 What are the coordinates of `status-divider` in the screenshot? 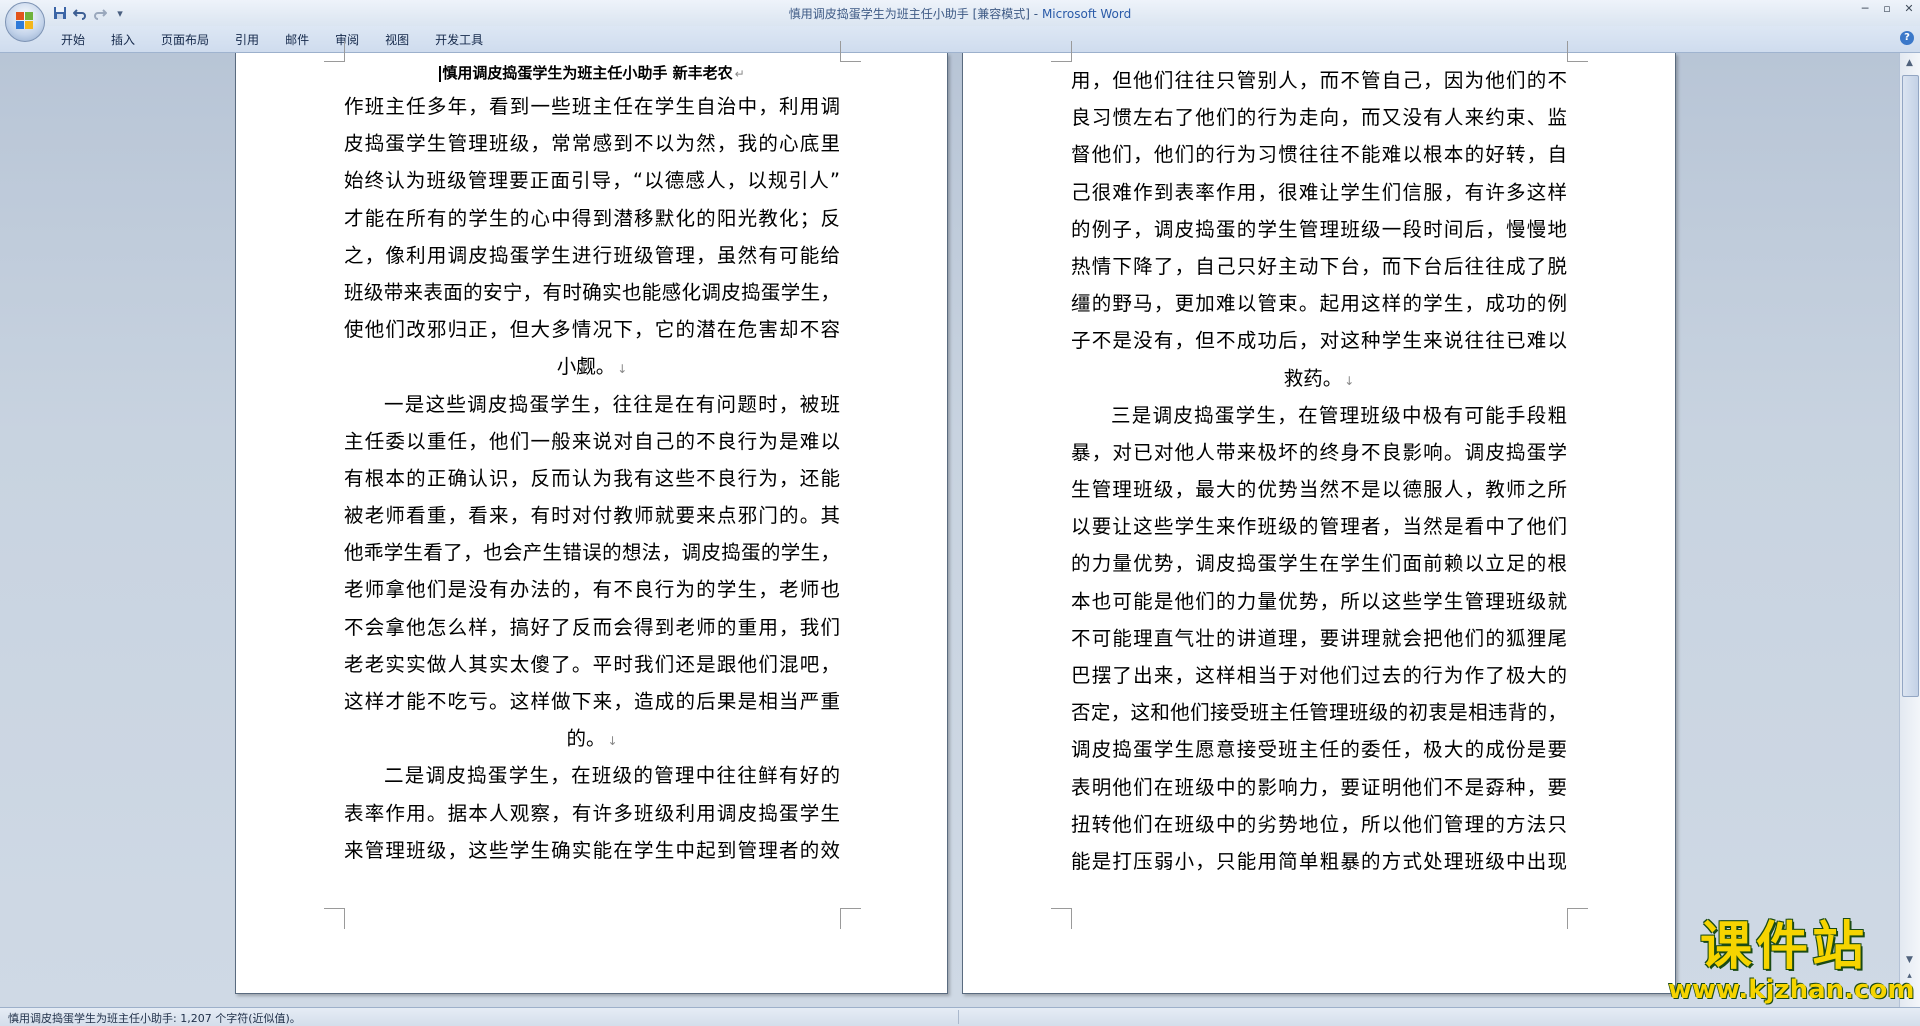 It's located at (958, 1017).